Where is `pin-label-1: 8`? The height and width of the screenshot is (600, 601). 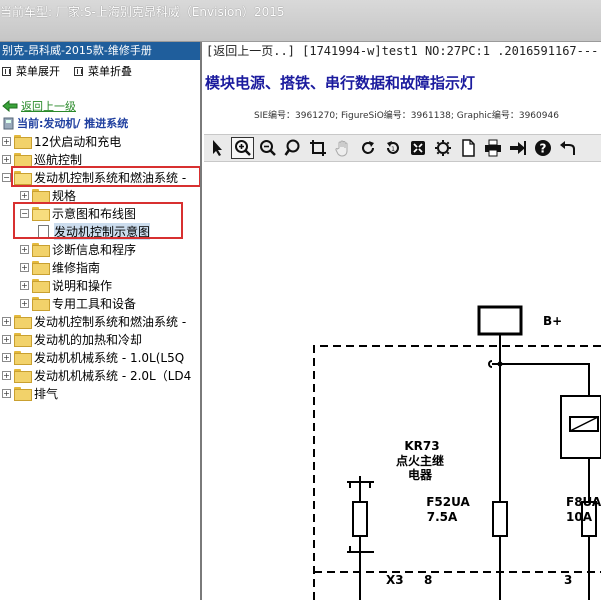
pin-label-1: 8 is located at coordinates (428, 580).